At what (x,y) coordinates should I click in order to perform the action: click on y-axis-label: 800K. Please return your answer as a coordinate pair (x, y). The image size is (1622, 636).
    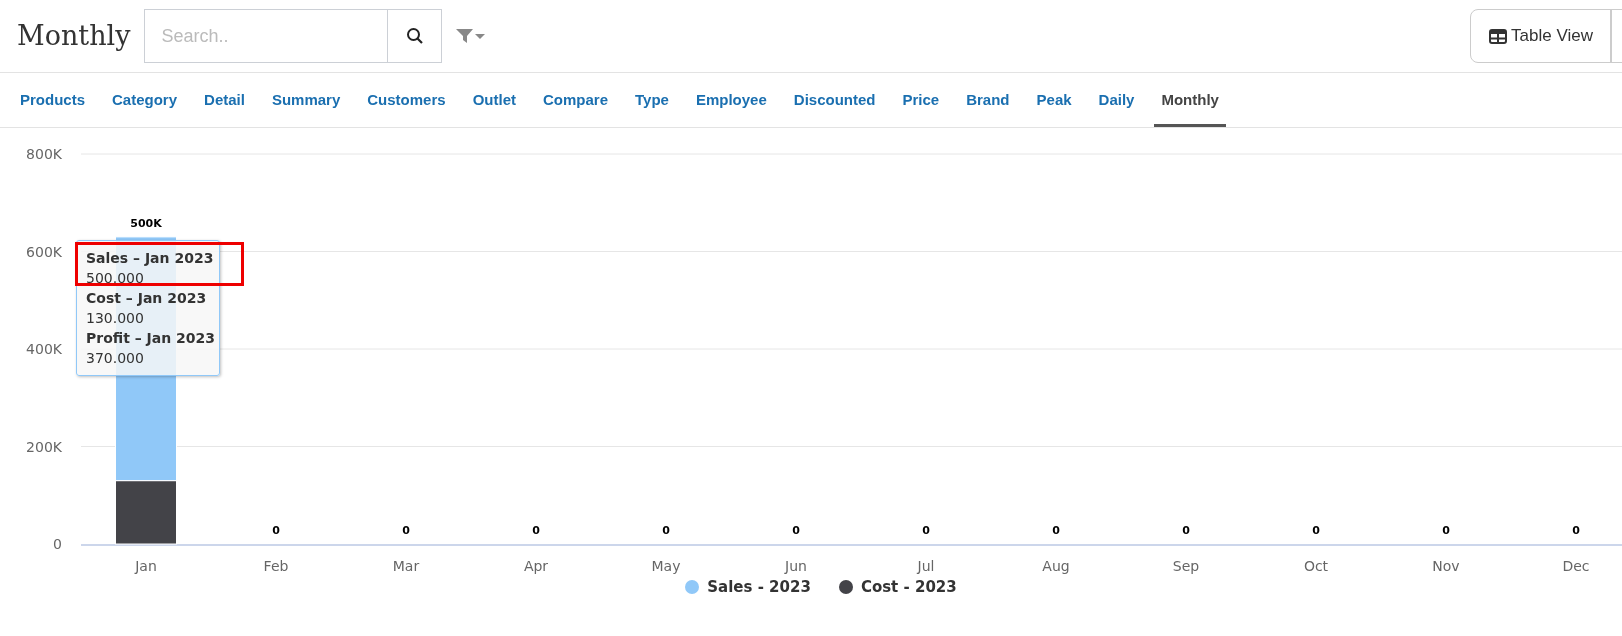
    Looking at the image, I should click on (44, 154).